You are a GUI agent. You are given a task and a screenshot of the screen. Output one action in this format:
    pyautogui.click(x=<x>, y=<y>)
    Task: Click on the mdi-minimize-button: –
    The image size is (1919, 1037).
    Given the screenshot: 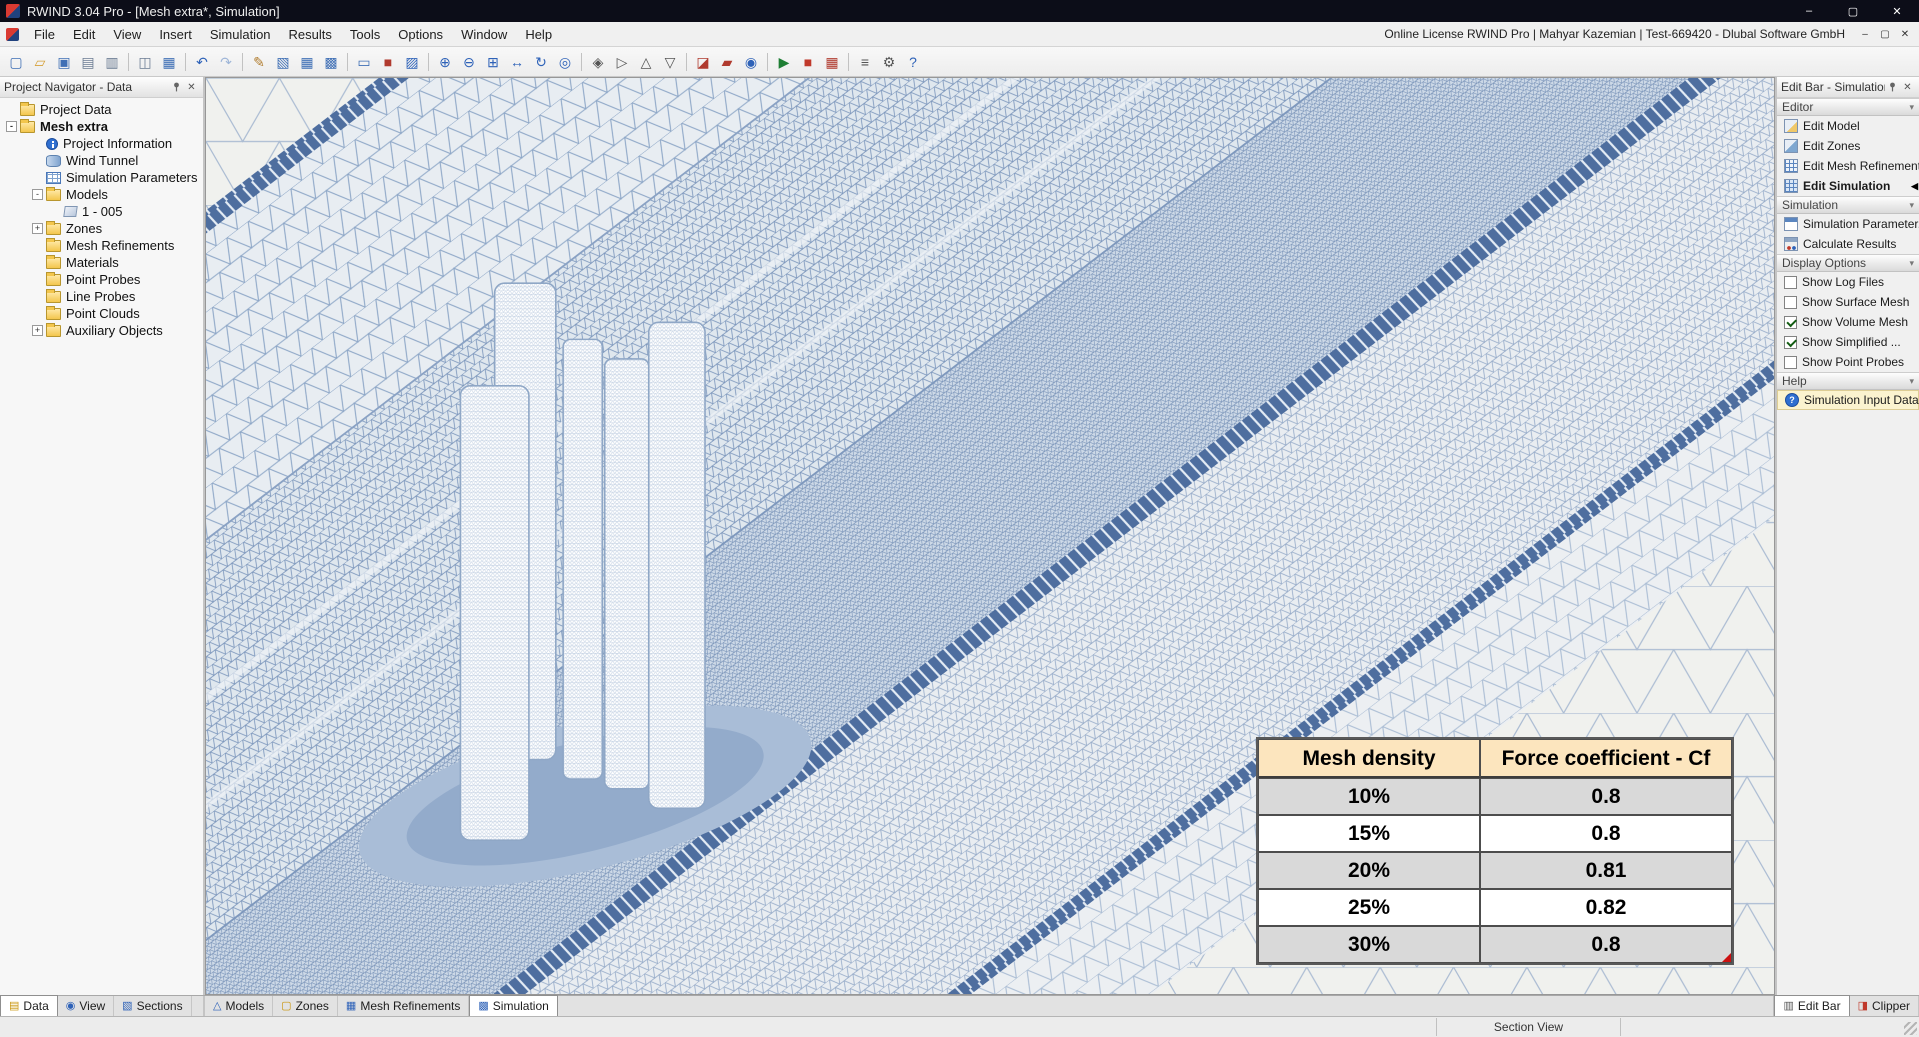 What is the action you would take?
    pyautogui.click(x=1865, y=34)
    